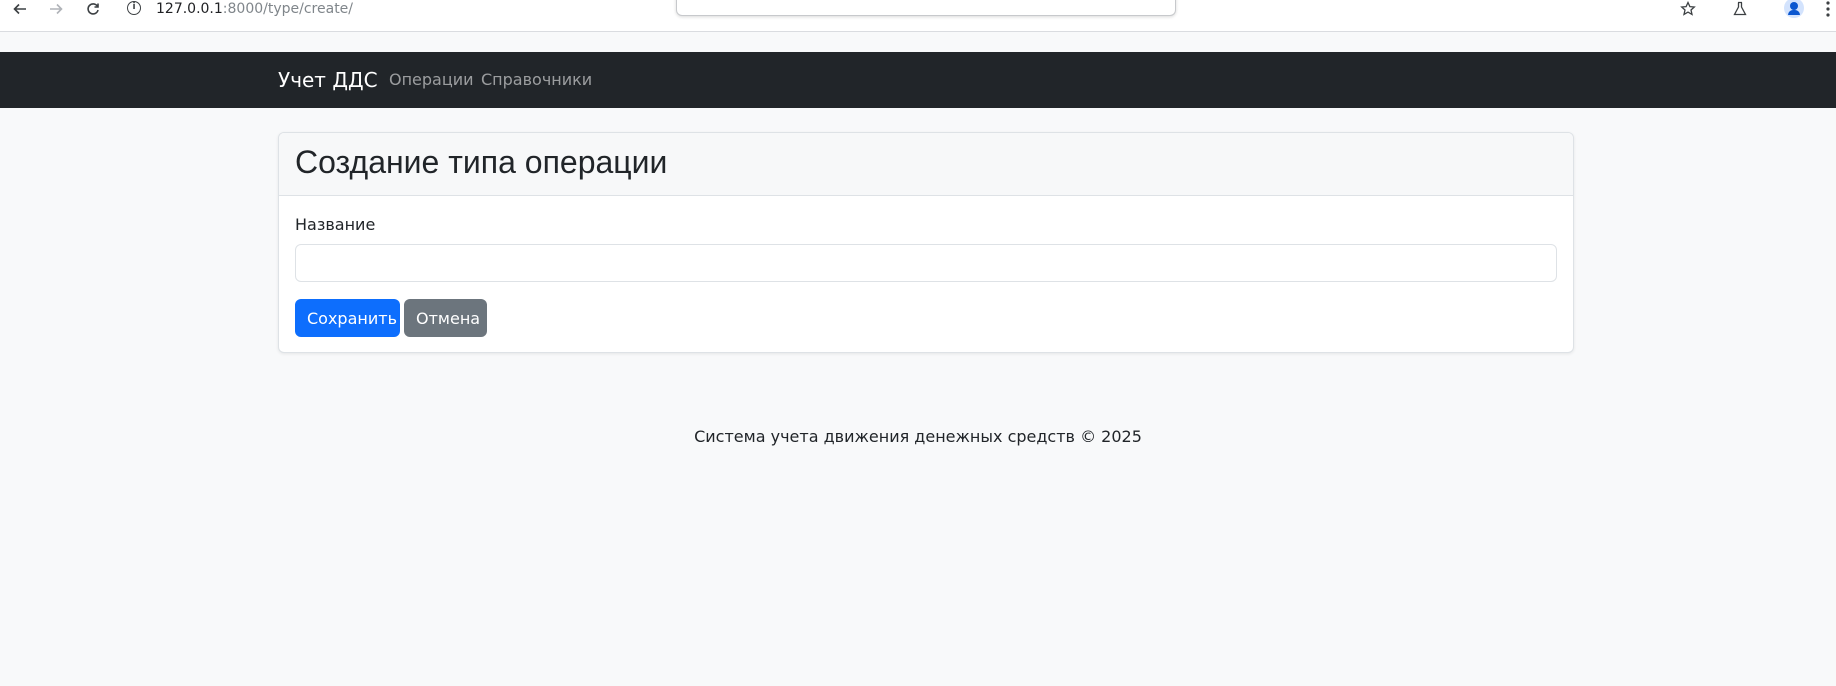 The width and height of the screenshot is (1836, 686). I want to click on browser-toolbar: i 127.0.0.1:8000/type/create/, so click(918, 16).